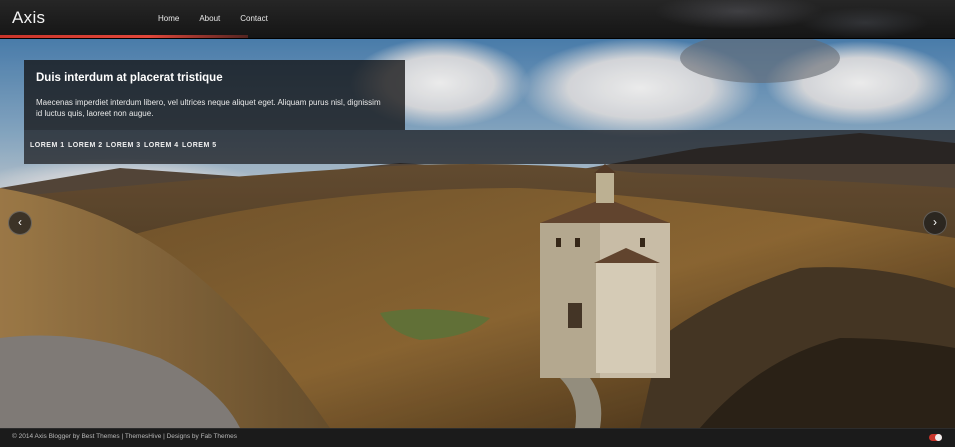 Image resolution: width=955 pixels, height=447 pixels. I want to click on slide-tab-5: LOREM 5, so click(199, 145).